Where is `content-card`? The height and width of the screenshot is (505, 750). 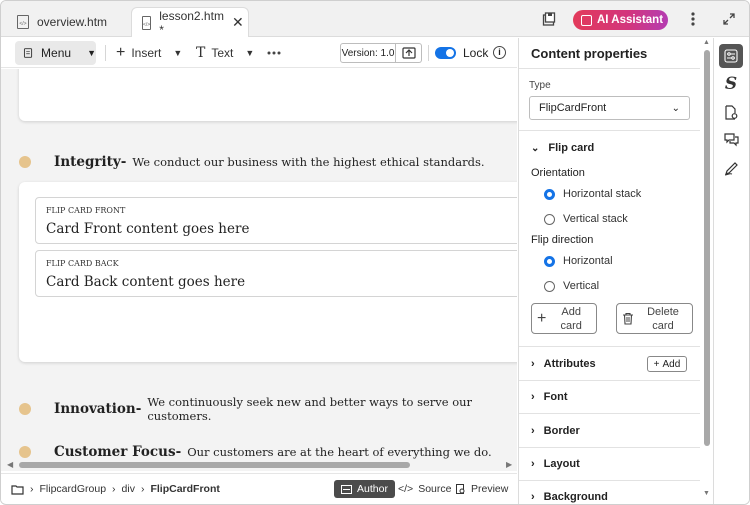 content-card is located at coordinates (268, 95).